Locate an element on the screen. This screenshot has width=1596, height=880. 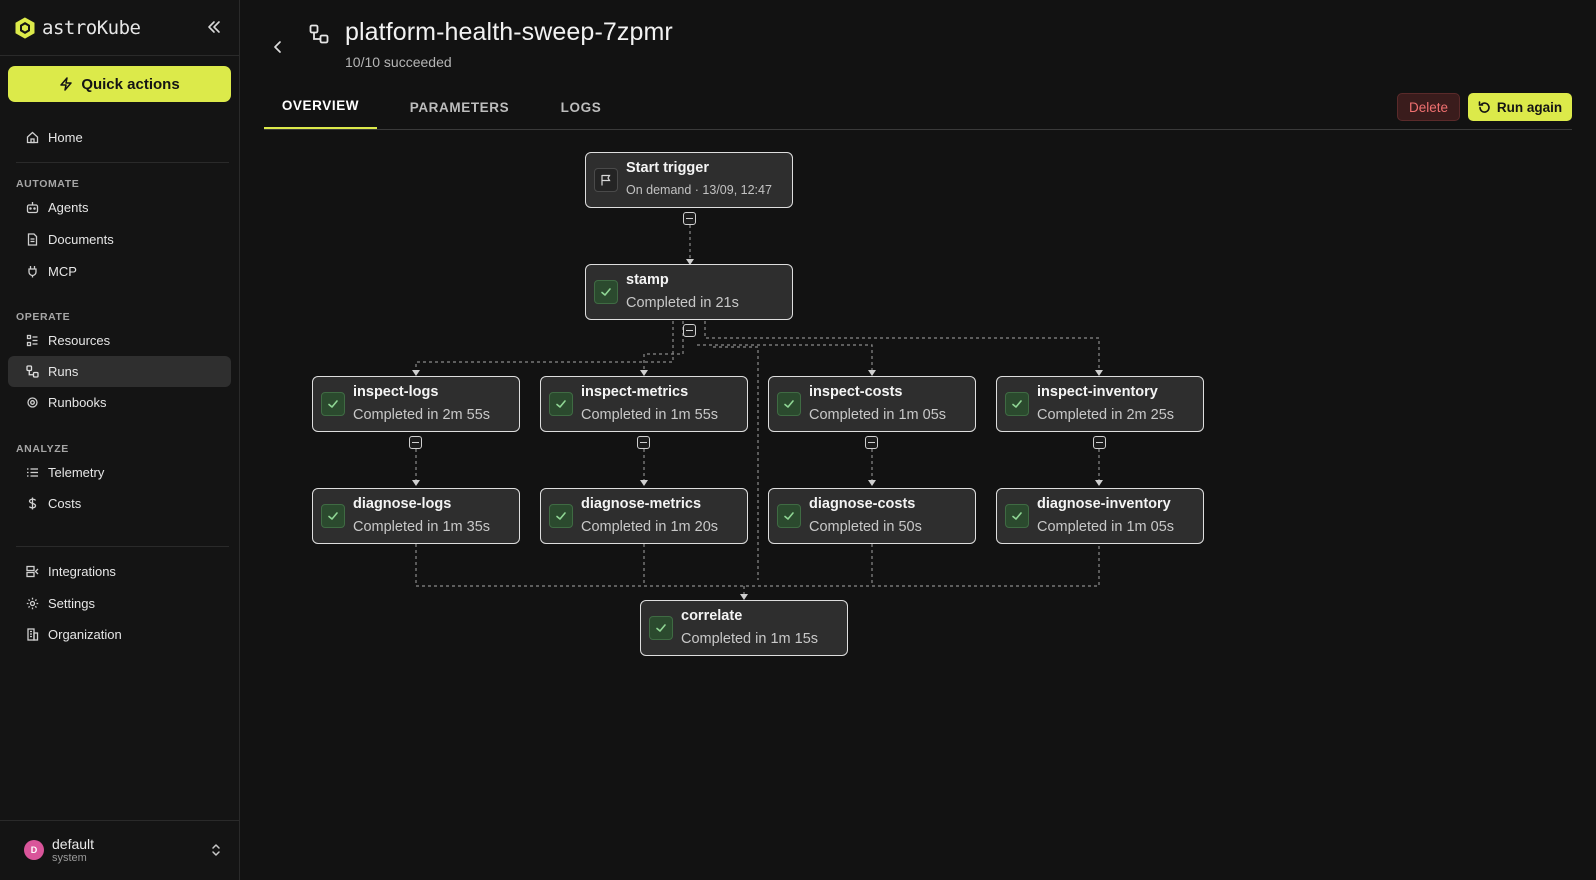
dag-node-diagnose-costs: diagnose-costs Completed in 50s is located at coordinates (872, 516).